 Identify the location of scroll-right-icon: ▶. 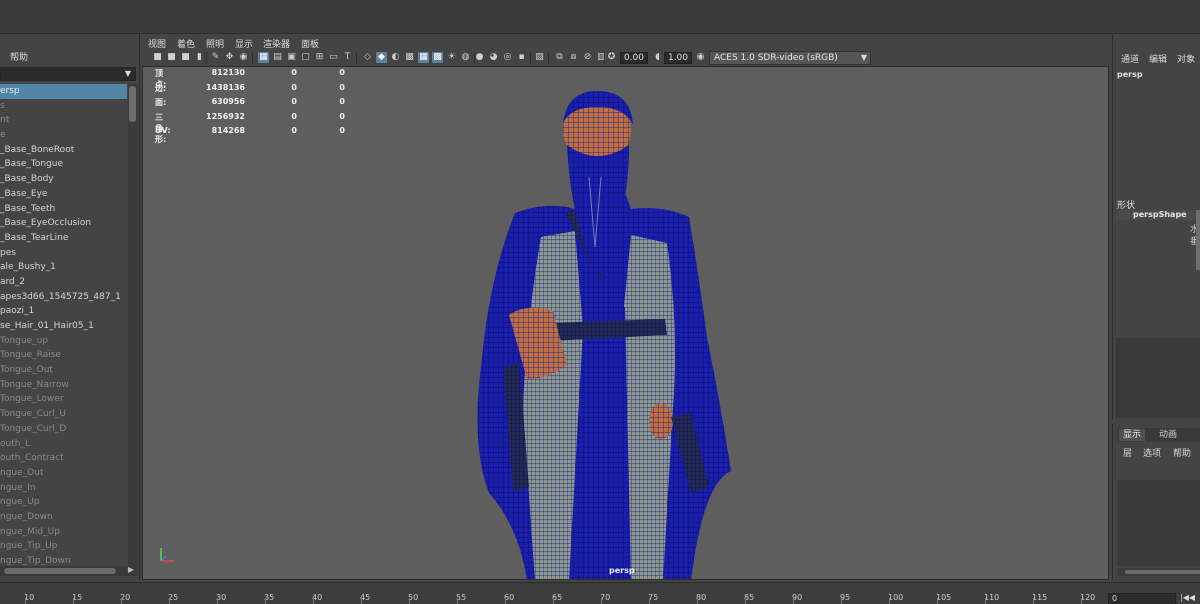
(131, 569).